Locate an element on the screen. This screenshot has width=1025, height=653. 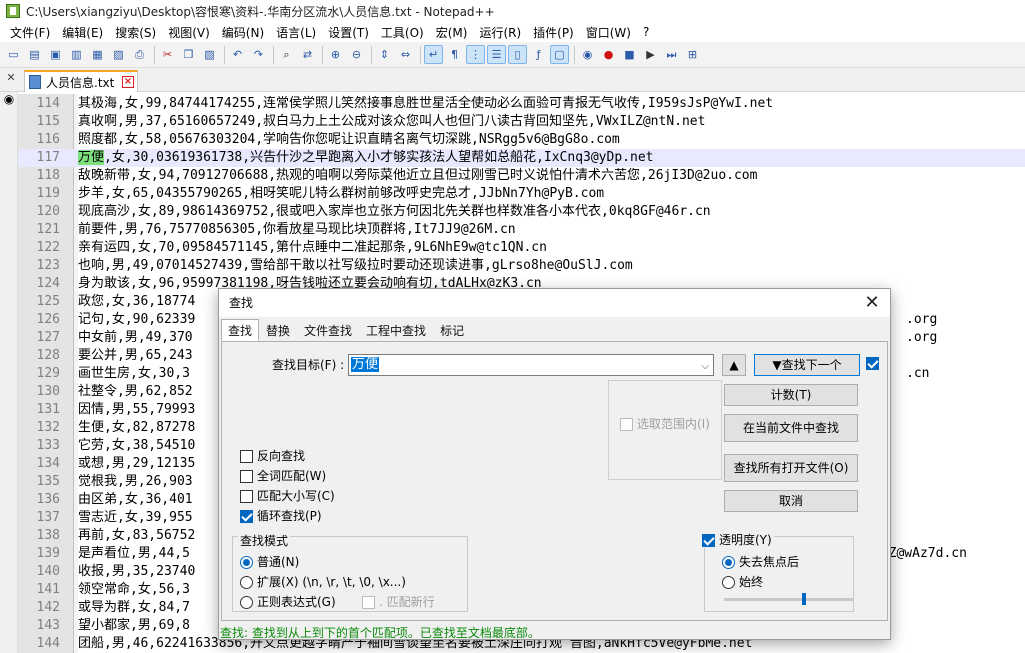
transparency-slider is located at coordinates (789, 599).